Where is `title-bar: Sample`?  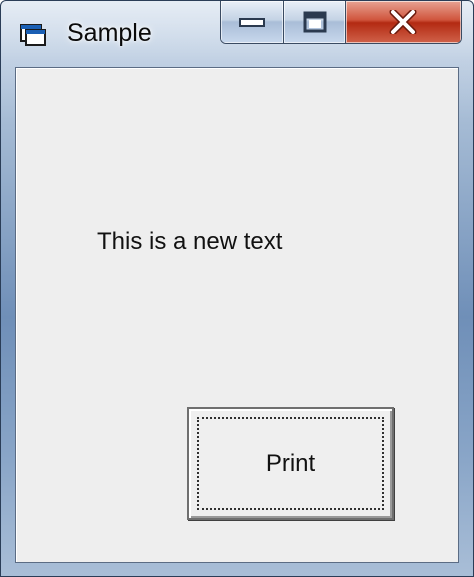
title-bar: Sample is located at coordinates (237, 33).